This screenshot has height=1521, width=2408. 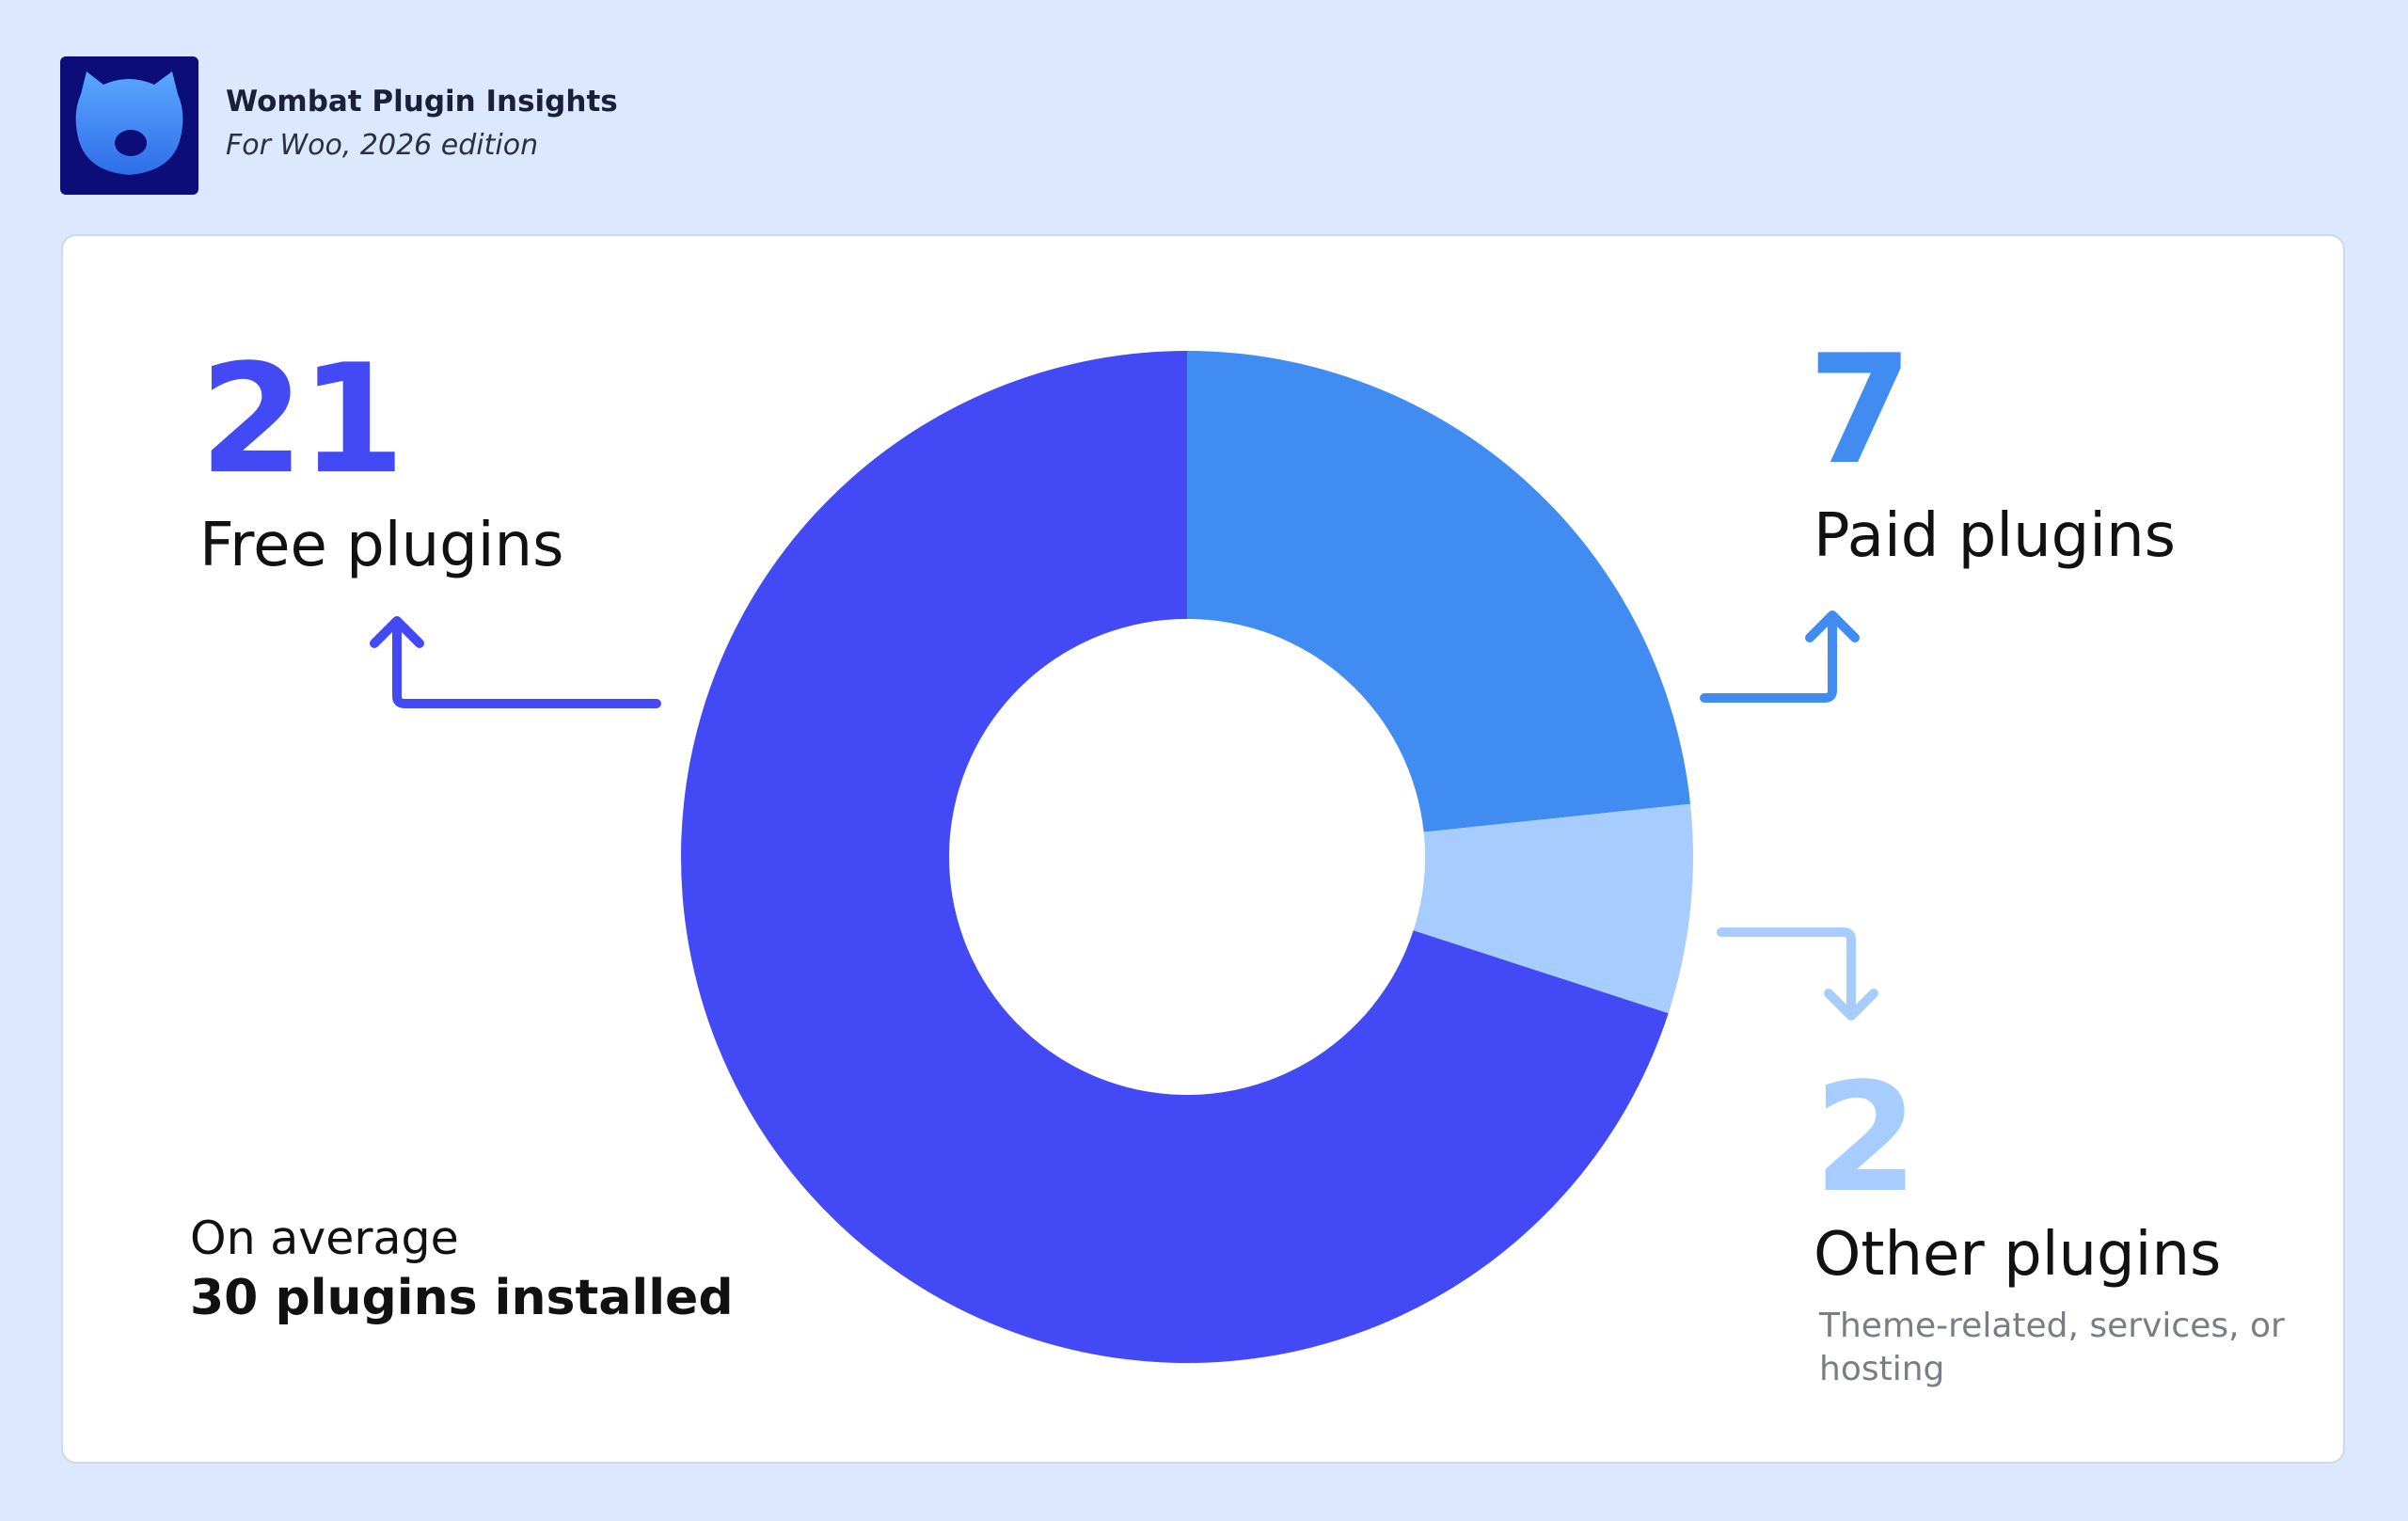 I want to click on free-count: 21, so click(x=302, y=419).